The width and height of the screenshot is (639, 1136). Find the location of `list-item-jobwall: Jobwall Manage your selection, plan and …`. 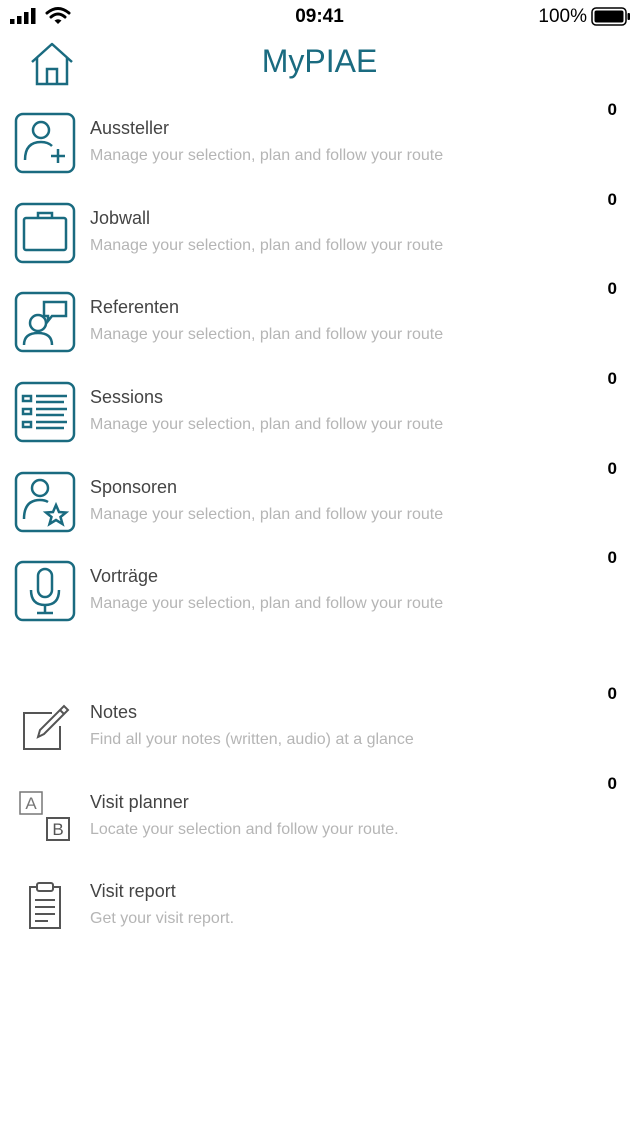

list-item-jobwall: Jobwall Manage your selection, plan and … is located at coordinates (319, 239).